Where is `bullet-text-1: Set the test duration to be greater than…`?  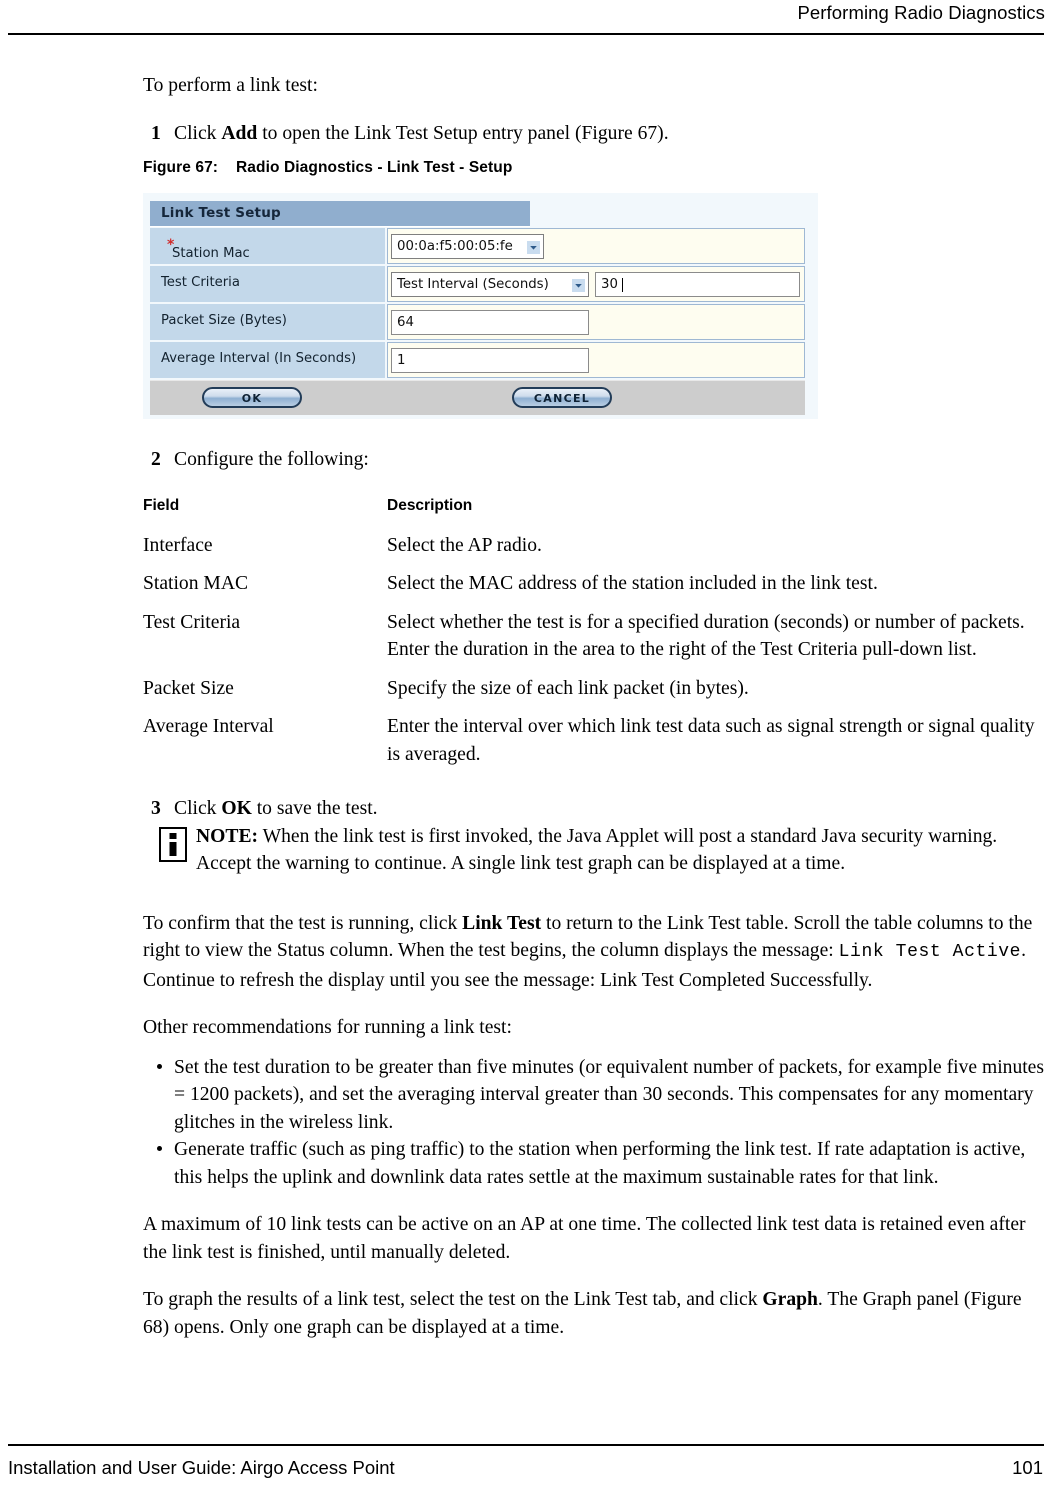 bullet-text-1: Set the test duration to be greater than… is located at coordinates (609, 1094).